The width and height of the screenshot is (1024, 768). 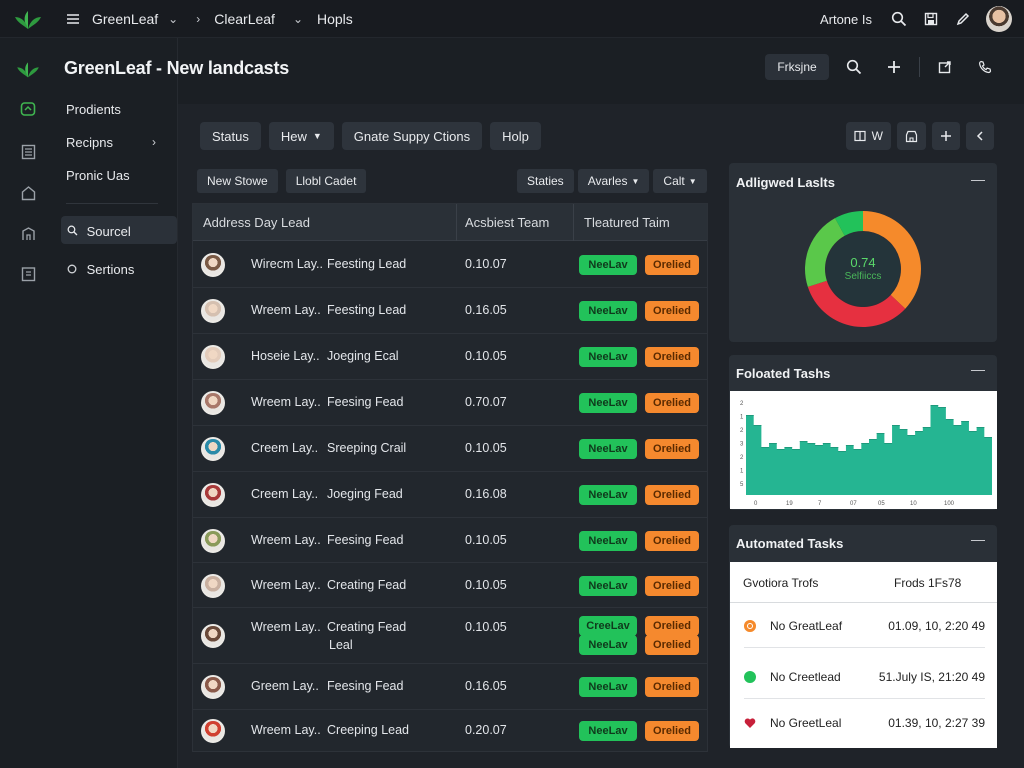 What do you see at coordinates (28, 20) in the screenshot?
I see `leaf-logo-icon` at bounding box center [28, 20].